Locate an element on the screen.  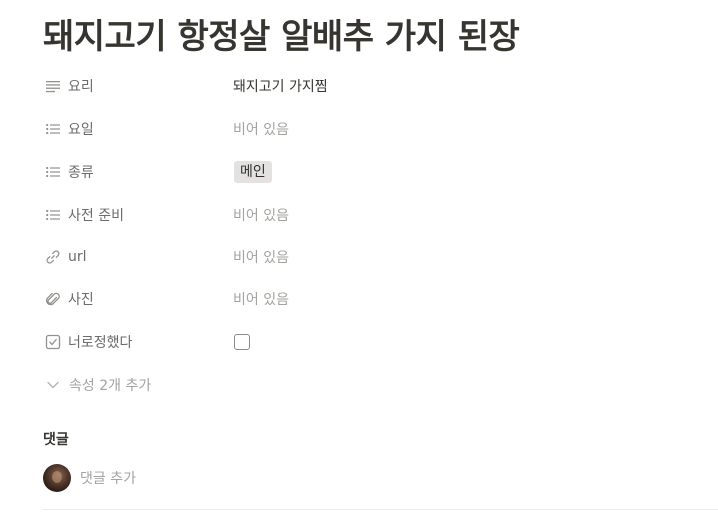
select-tag: 메인 is located at coordinates (253, 172).